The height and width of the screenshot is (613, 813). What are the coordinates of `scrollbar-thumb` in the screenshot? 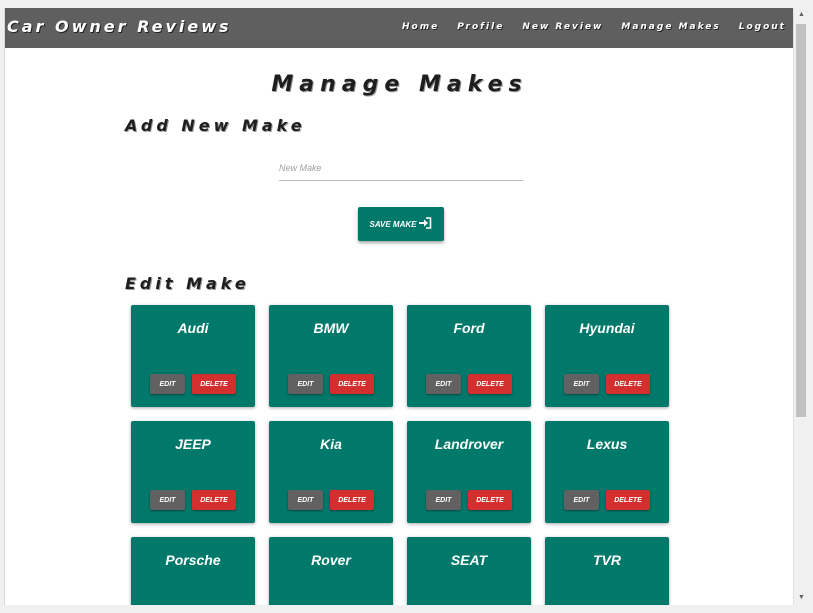 It's located at (801, 220).